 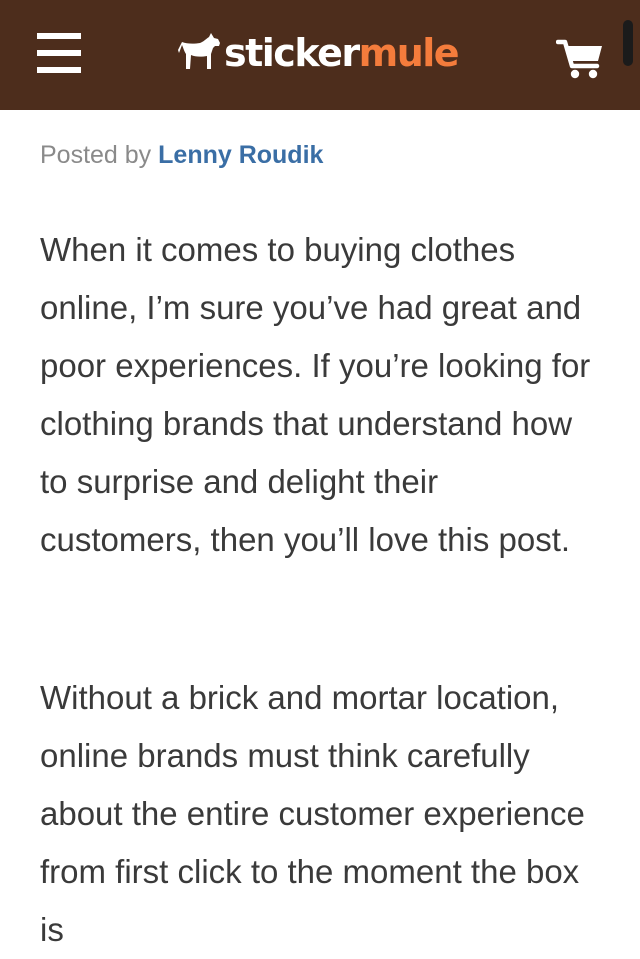 What do you see at coordinates (59, 70) in the screenshot?
I see `menu-bar-bottom` at bounding box center [59, 70].